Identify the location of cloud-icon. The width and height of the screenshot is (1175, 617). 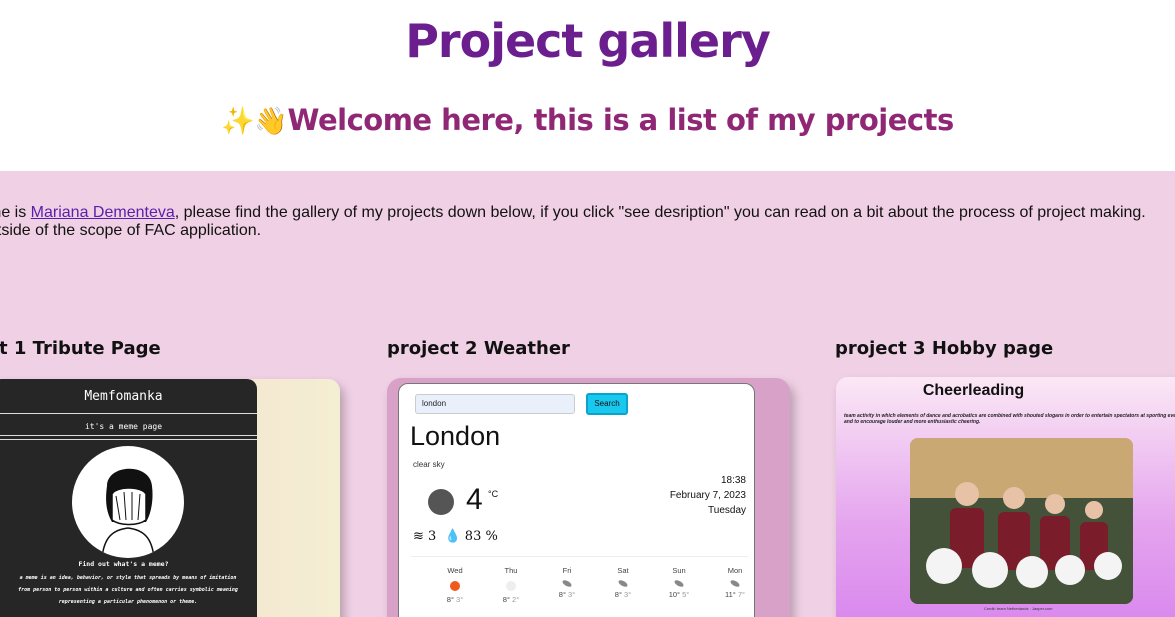
(511, 586).